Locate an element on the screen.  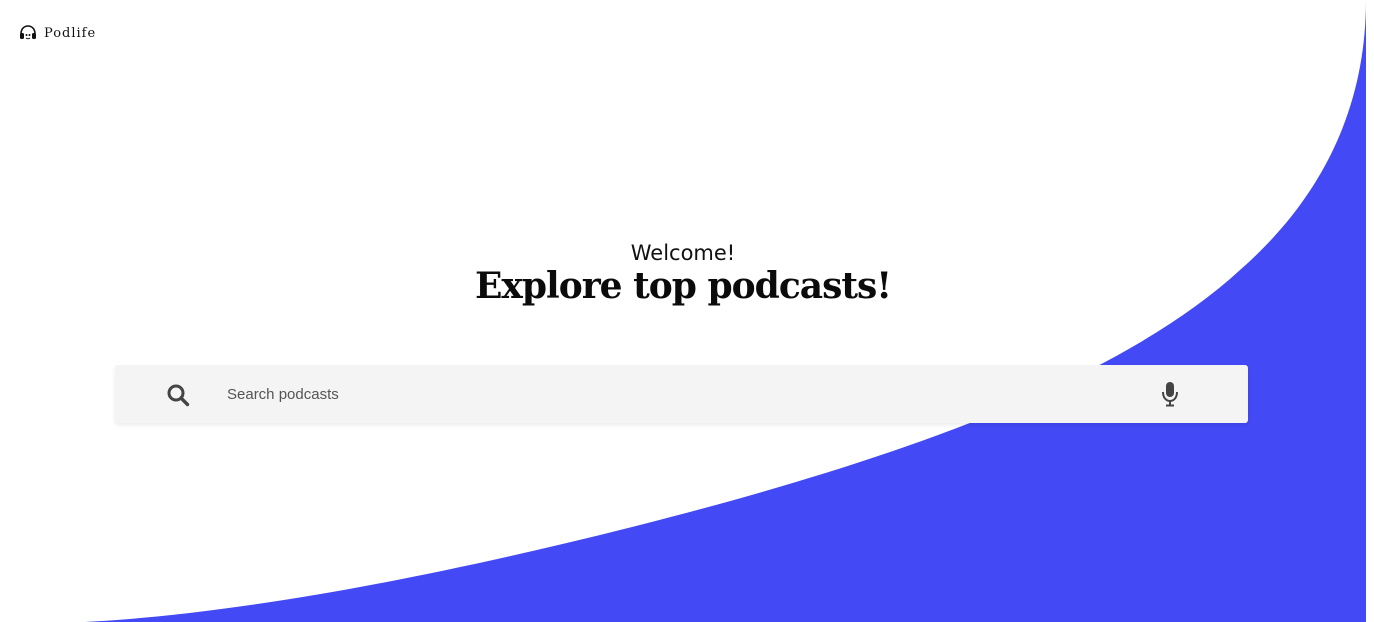
brand-logo: Podlife is located at coordinates (57, 33).